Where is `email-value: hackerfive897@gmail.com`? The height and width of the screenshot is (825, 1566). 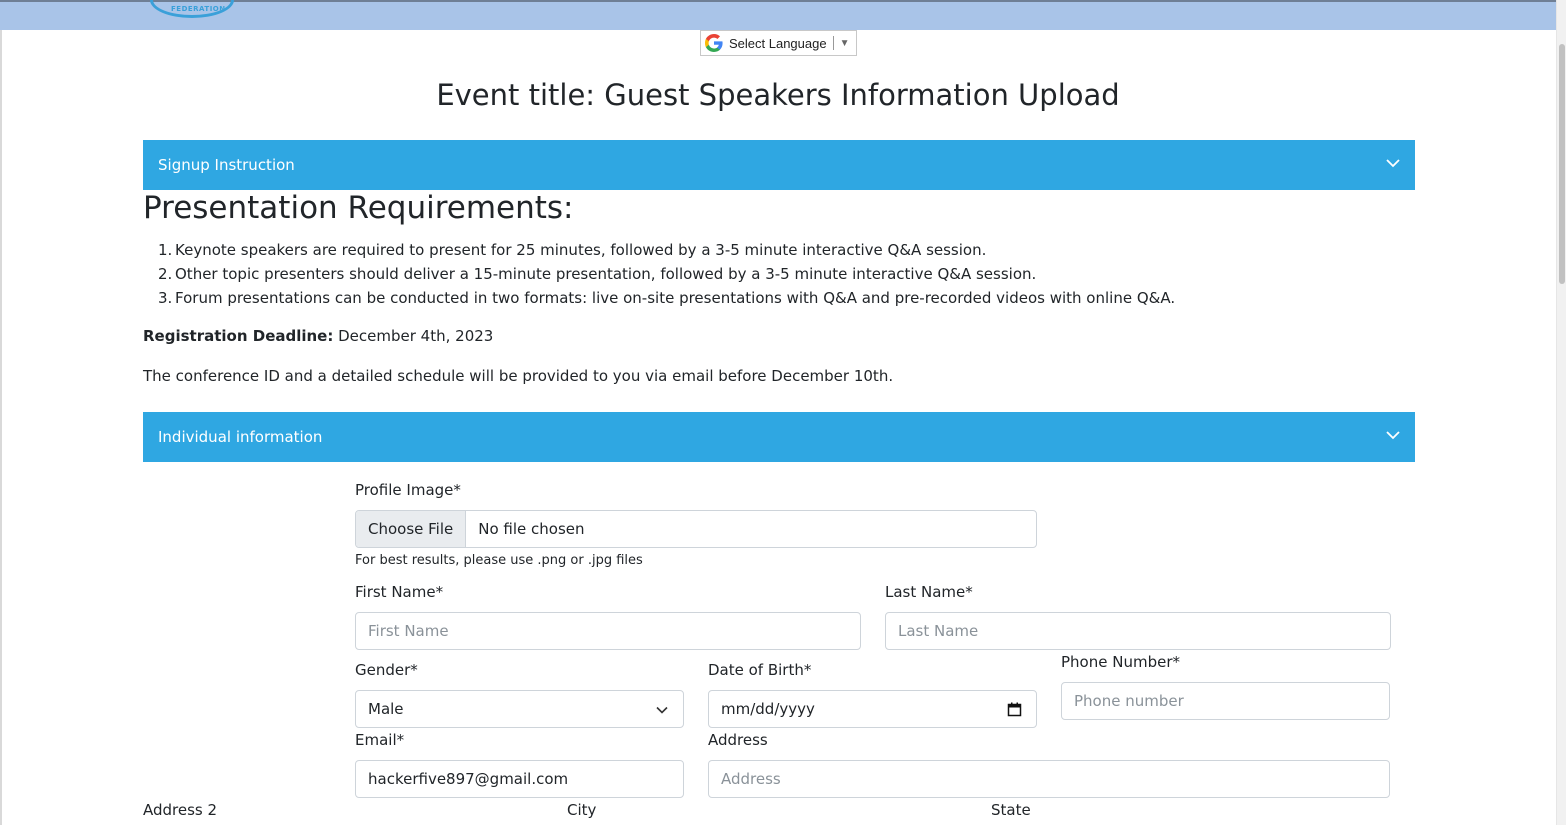 email-value: hackerfive897@gmail.com is located at coordinates (468, 779).